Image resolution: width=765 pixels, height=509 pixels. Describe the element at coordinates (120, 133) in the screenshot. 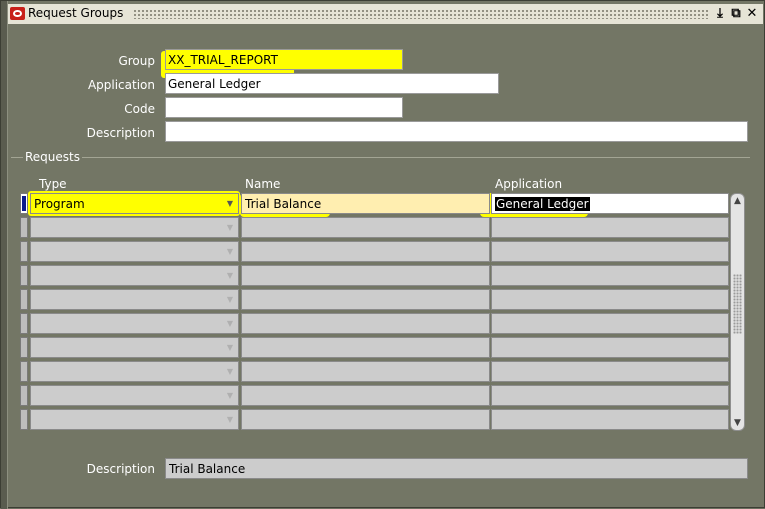

I see `description-label: Description` at that location.